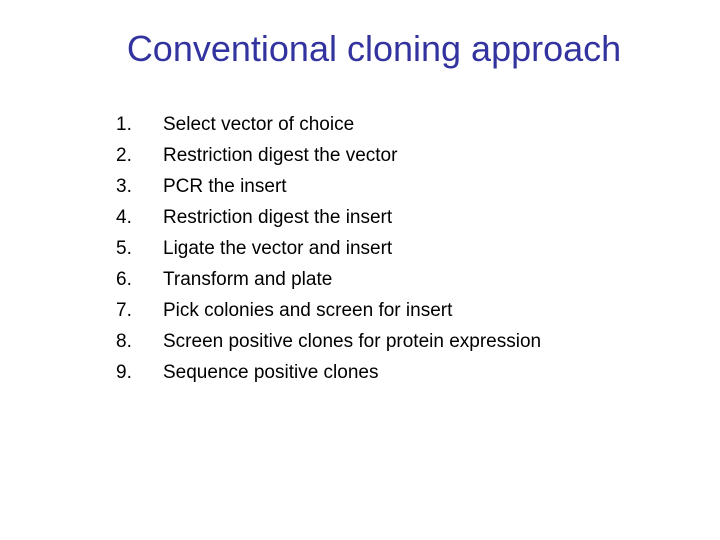 Image resolution: width=720 pixels, height=540 pixels. I want to click on list-item: 4. Restriction digest the insert, so click(360, 217).